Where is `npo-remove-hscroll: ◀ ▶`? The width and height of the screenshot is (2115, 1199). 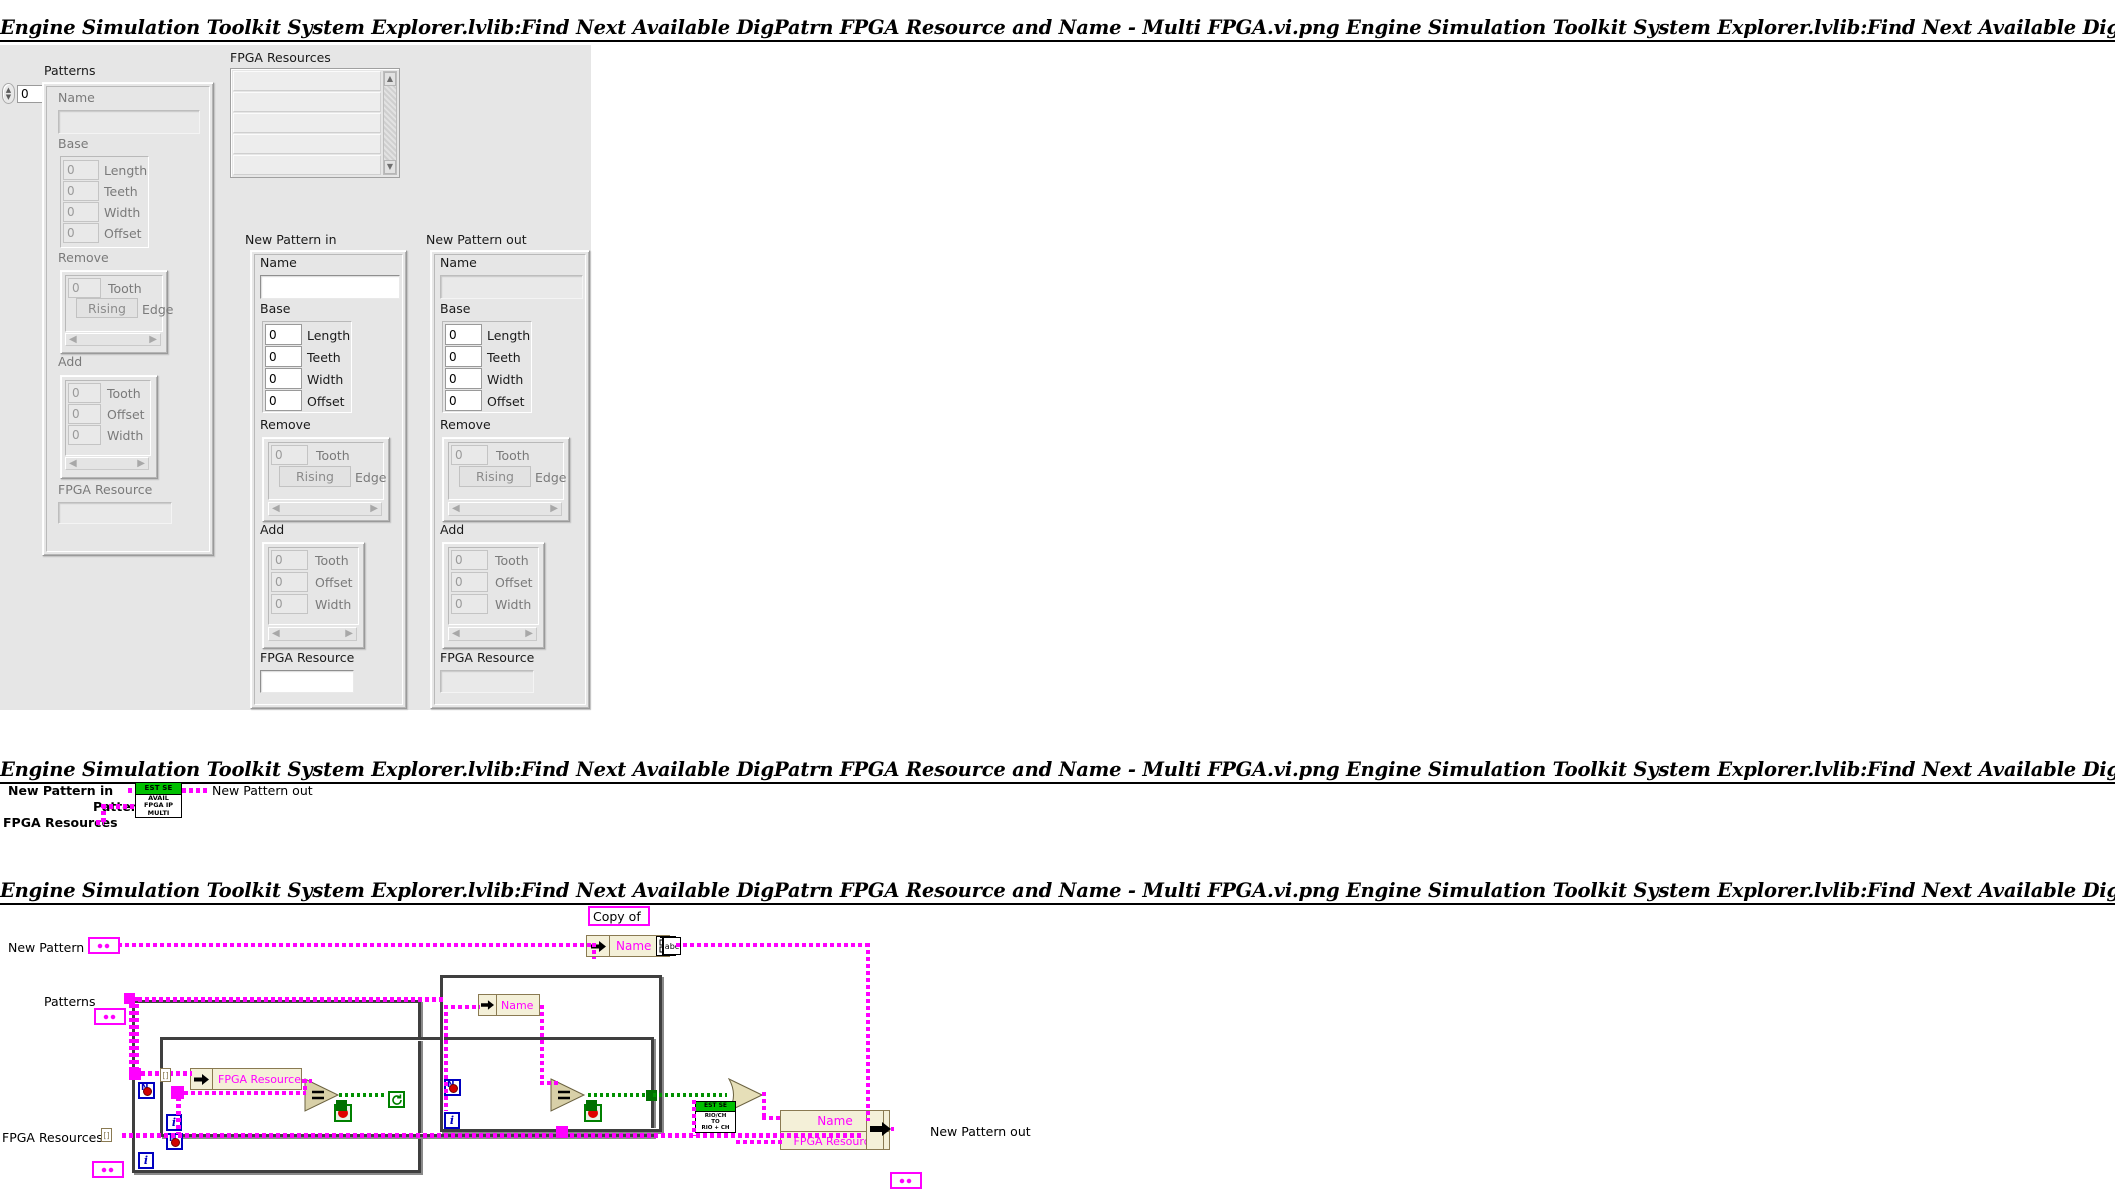 npo-remove-hscroll: ◀ ▶ is located at coordinates (505, 509).